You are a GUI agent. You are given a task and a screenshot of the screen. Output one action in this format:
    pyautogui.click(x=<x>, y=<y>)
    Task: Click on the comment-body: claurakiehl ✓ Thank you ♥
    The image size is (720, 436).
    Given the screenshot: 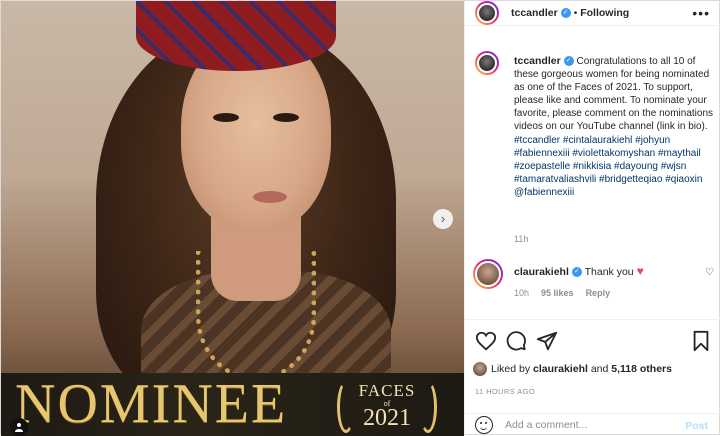 What is the action you would take?
    pyautogui.click(x=579, y=271)
    